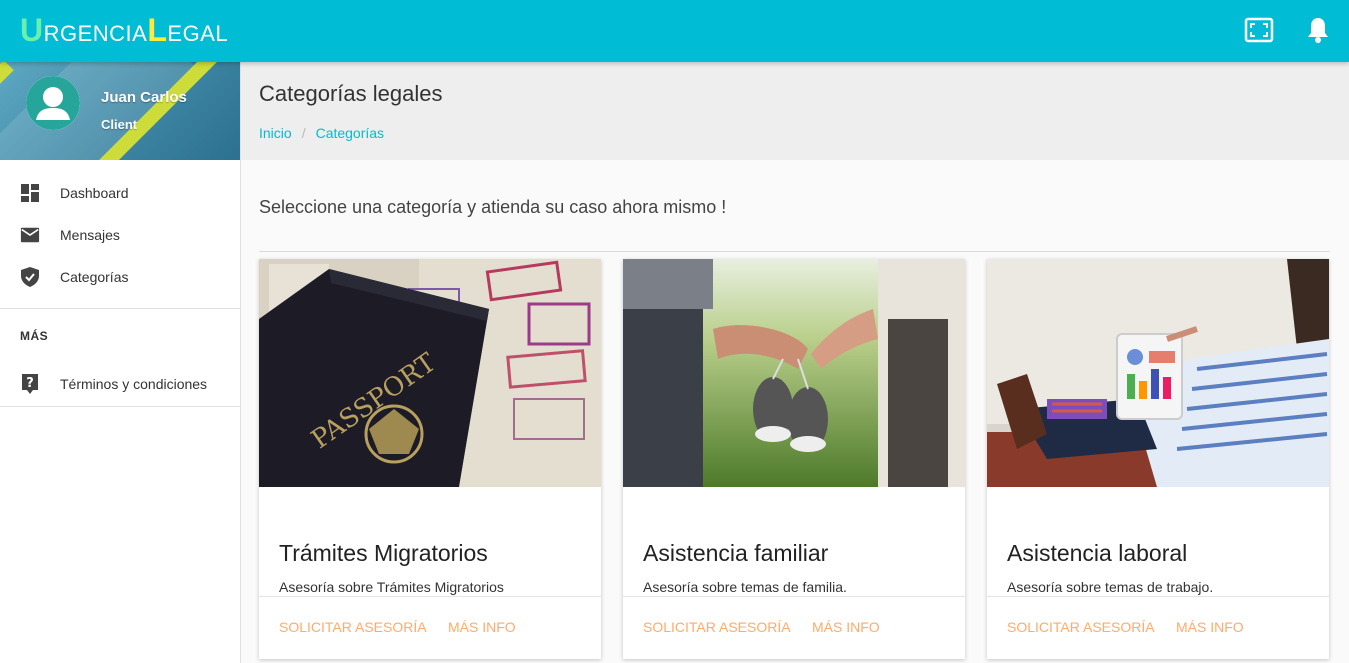 This screenshot has height=663, width=1349. Describe the element at coordinates (430, 373) in the screenshot. I see `passport-photo: PASSPORT` at that location.